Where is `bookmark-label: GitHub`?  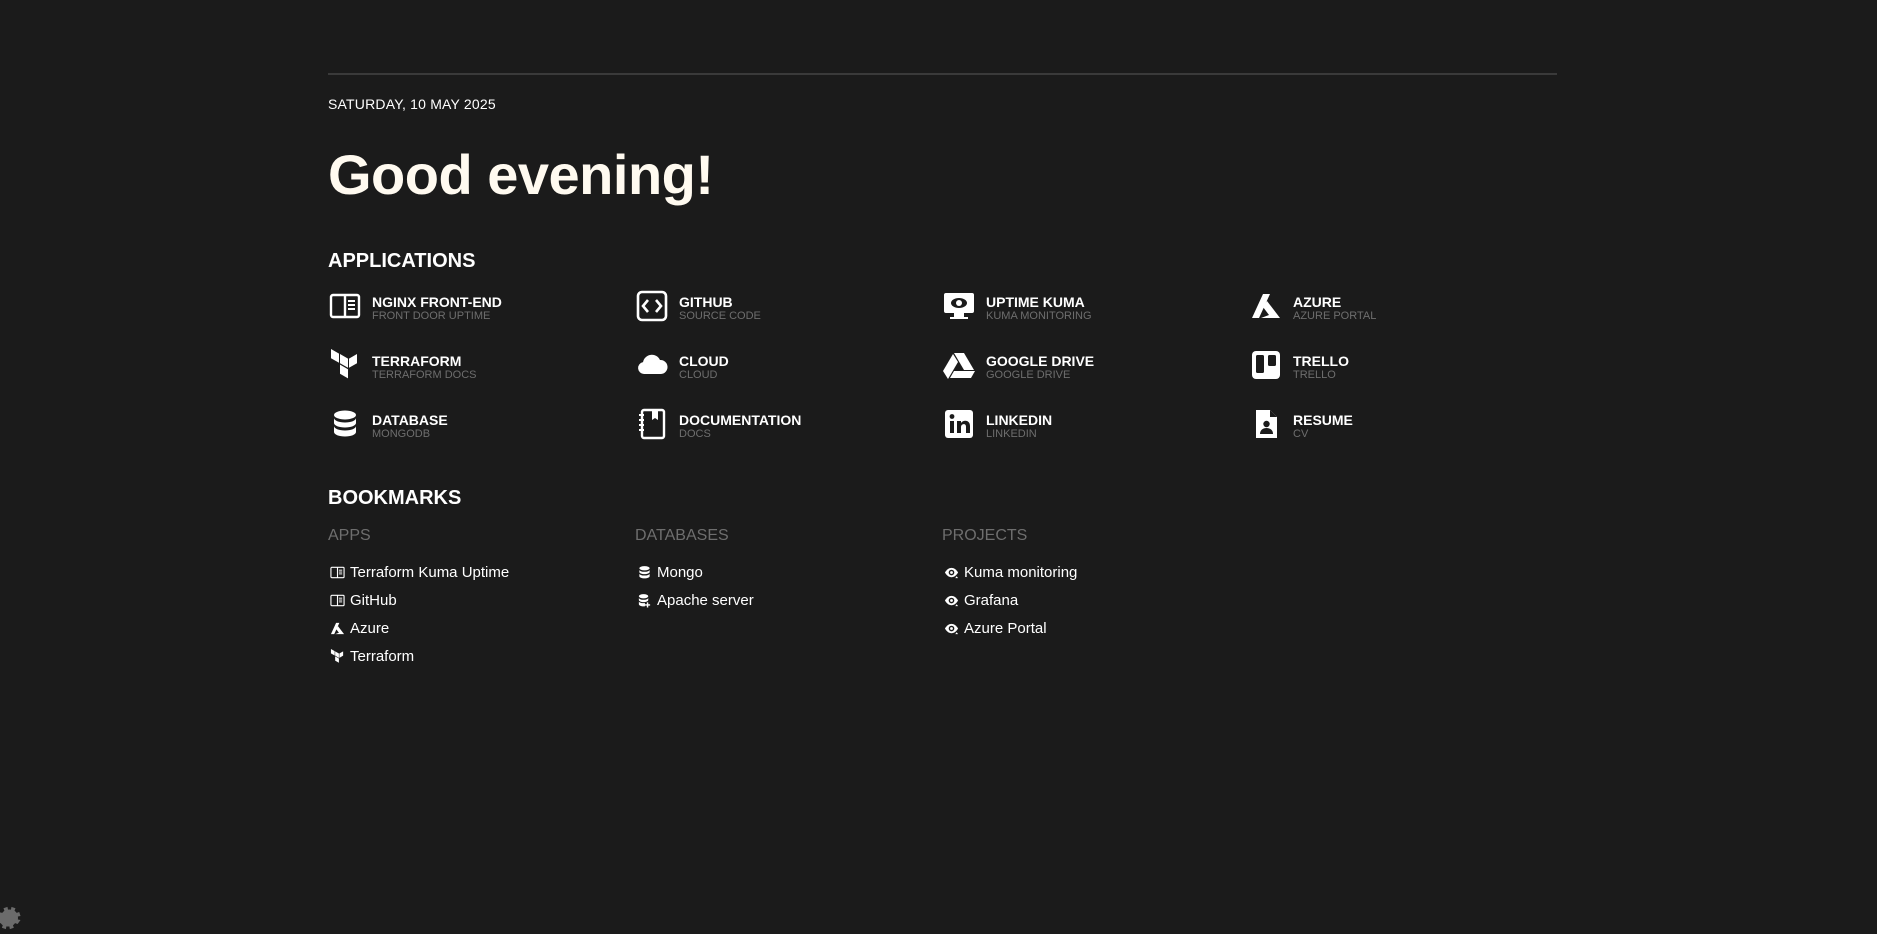 bookmark-label: GitHub is located at coordinates (373, 600).